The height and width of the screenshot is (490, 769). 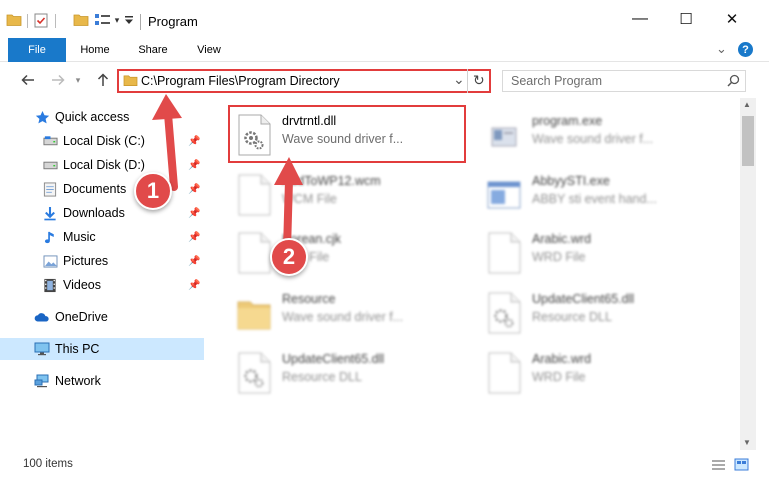 What do you see at coordinates (347, 134) in the screenshot?
I see `highlight-file-box` at bounding box center [347, 134].